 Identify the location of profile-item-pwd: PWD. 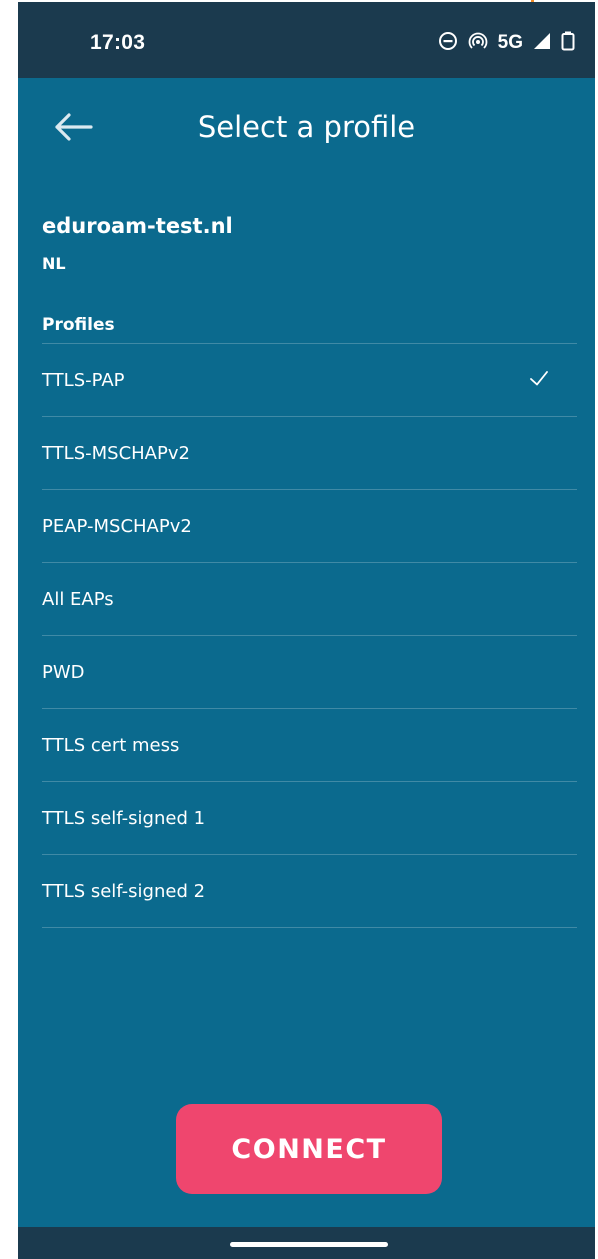
(309, 671).